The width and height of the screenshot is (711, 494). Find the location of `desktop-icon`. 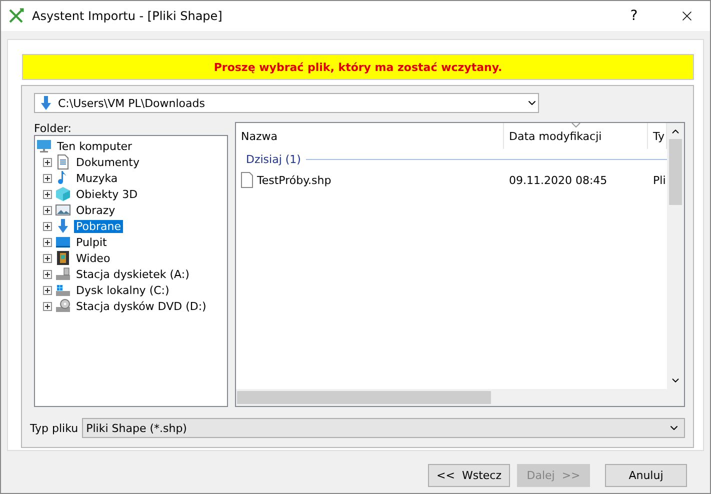

desktop-icon is located at coordinates (63, 242).